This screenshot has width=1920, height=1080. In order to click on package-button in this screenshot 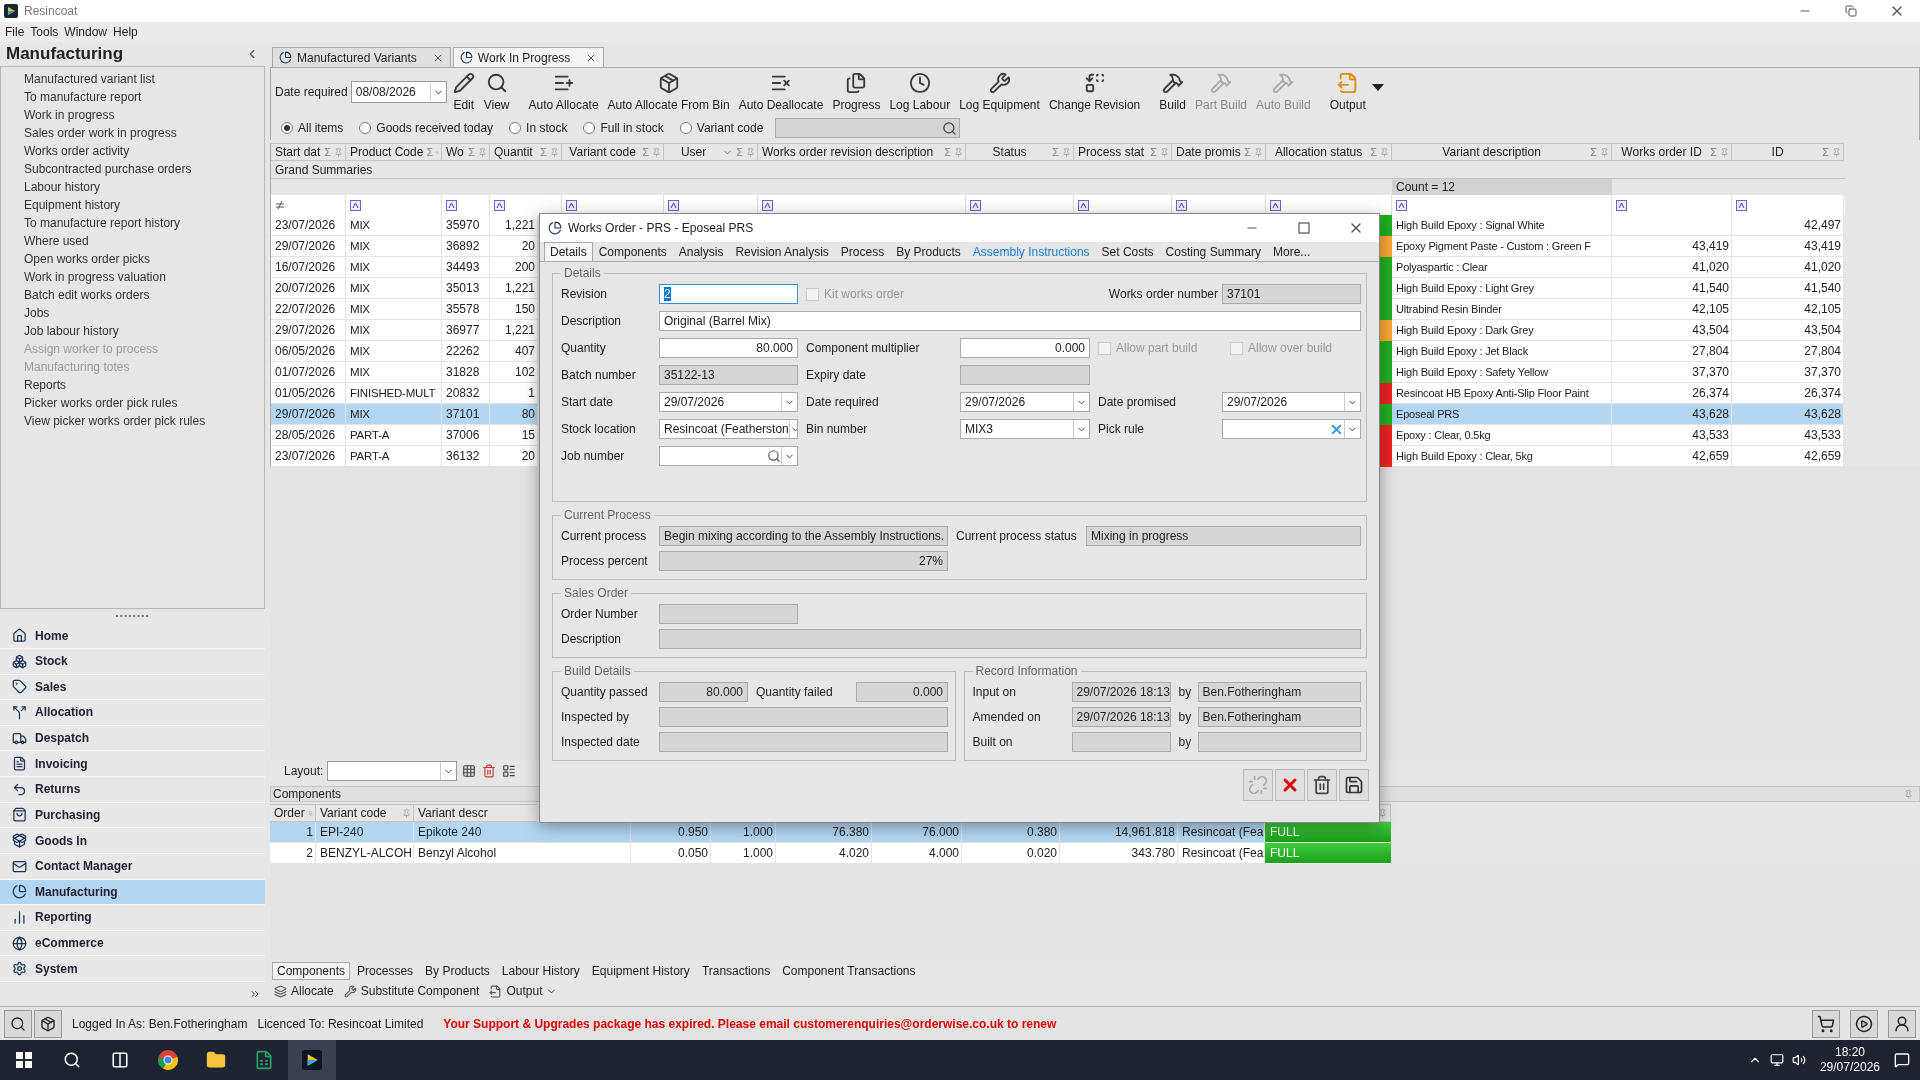, I will do `click(48, 1023)`.